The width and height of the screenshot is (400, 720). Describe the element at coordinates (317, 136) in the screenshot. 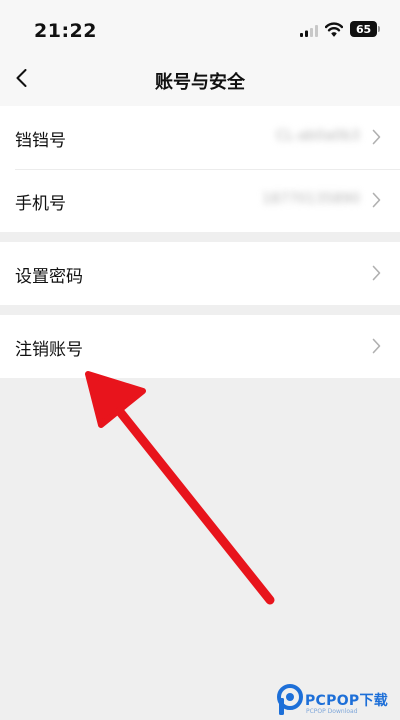

I see `account-id-value: CL-ab0a0b3` at that location.